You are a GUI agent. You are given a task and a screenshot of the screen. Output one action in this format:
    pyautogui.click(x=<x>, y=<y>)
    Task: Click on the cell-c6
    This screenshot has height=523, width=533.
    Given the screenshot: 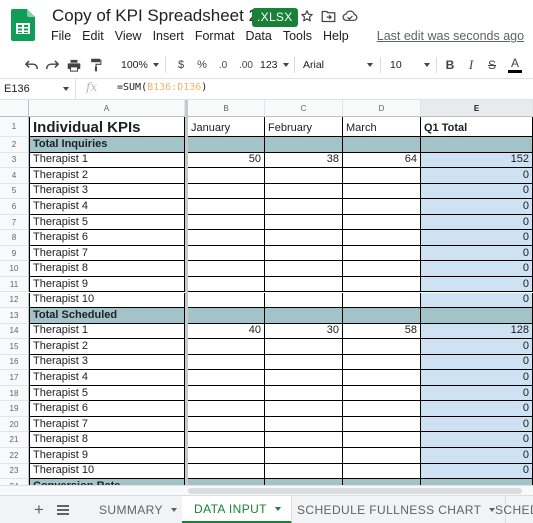 What is the action you would take?
    pyautogui.click(x=304, y=207)
    